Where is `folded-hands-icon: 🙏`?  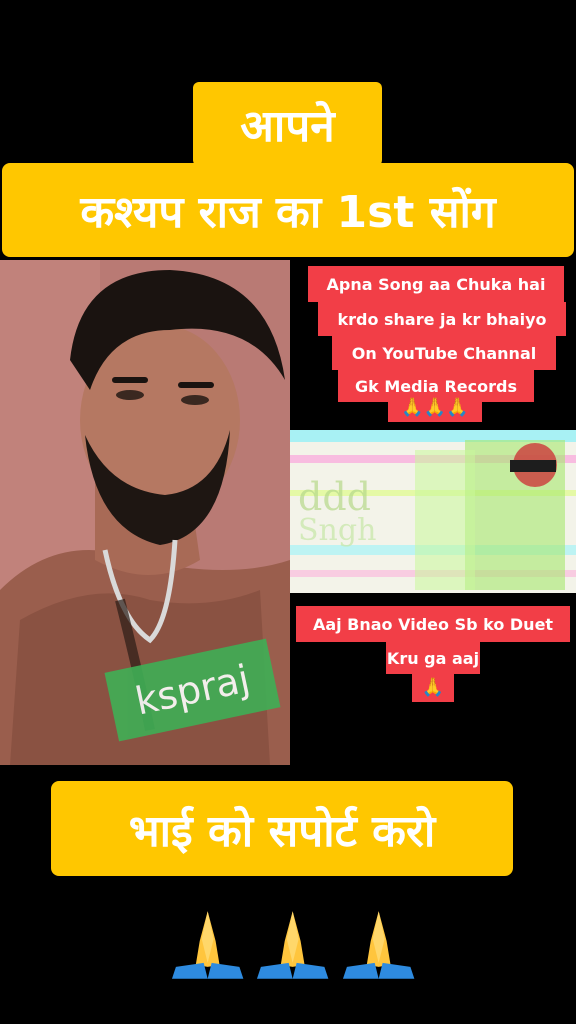 folded-hands-icon: 🙏 is located at coordinates (433, 687).